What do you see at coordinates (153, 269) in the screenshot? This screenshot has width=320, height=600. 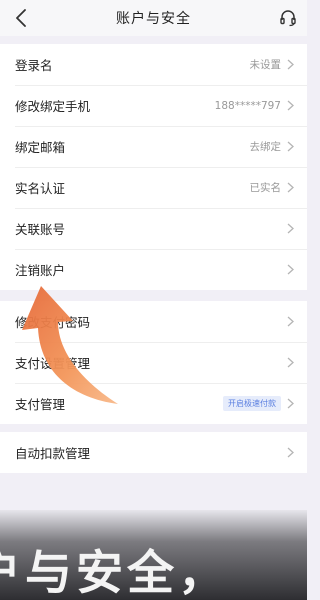 I see `cancel-account-row: 注销账户` at bounding box center [153, 269].